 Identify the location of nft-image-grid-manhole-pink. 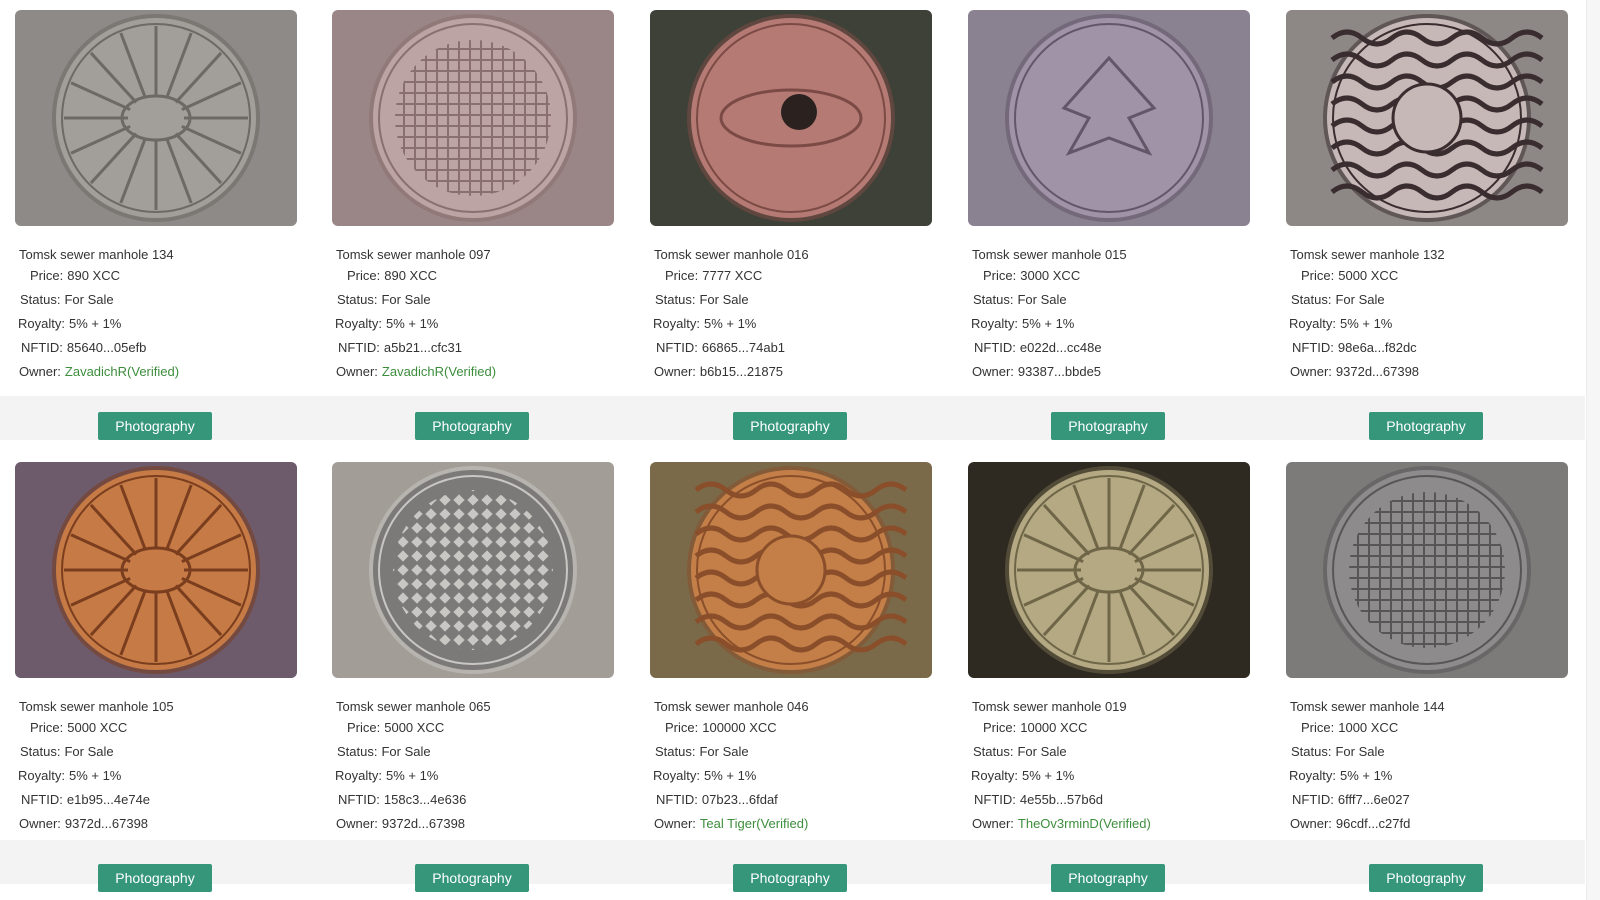
(473, 118).